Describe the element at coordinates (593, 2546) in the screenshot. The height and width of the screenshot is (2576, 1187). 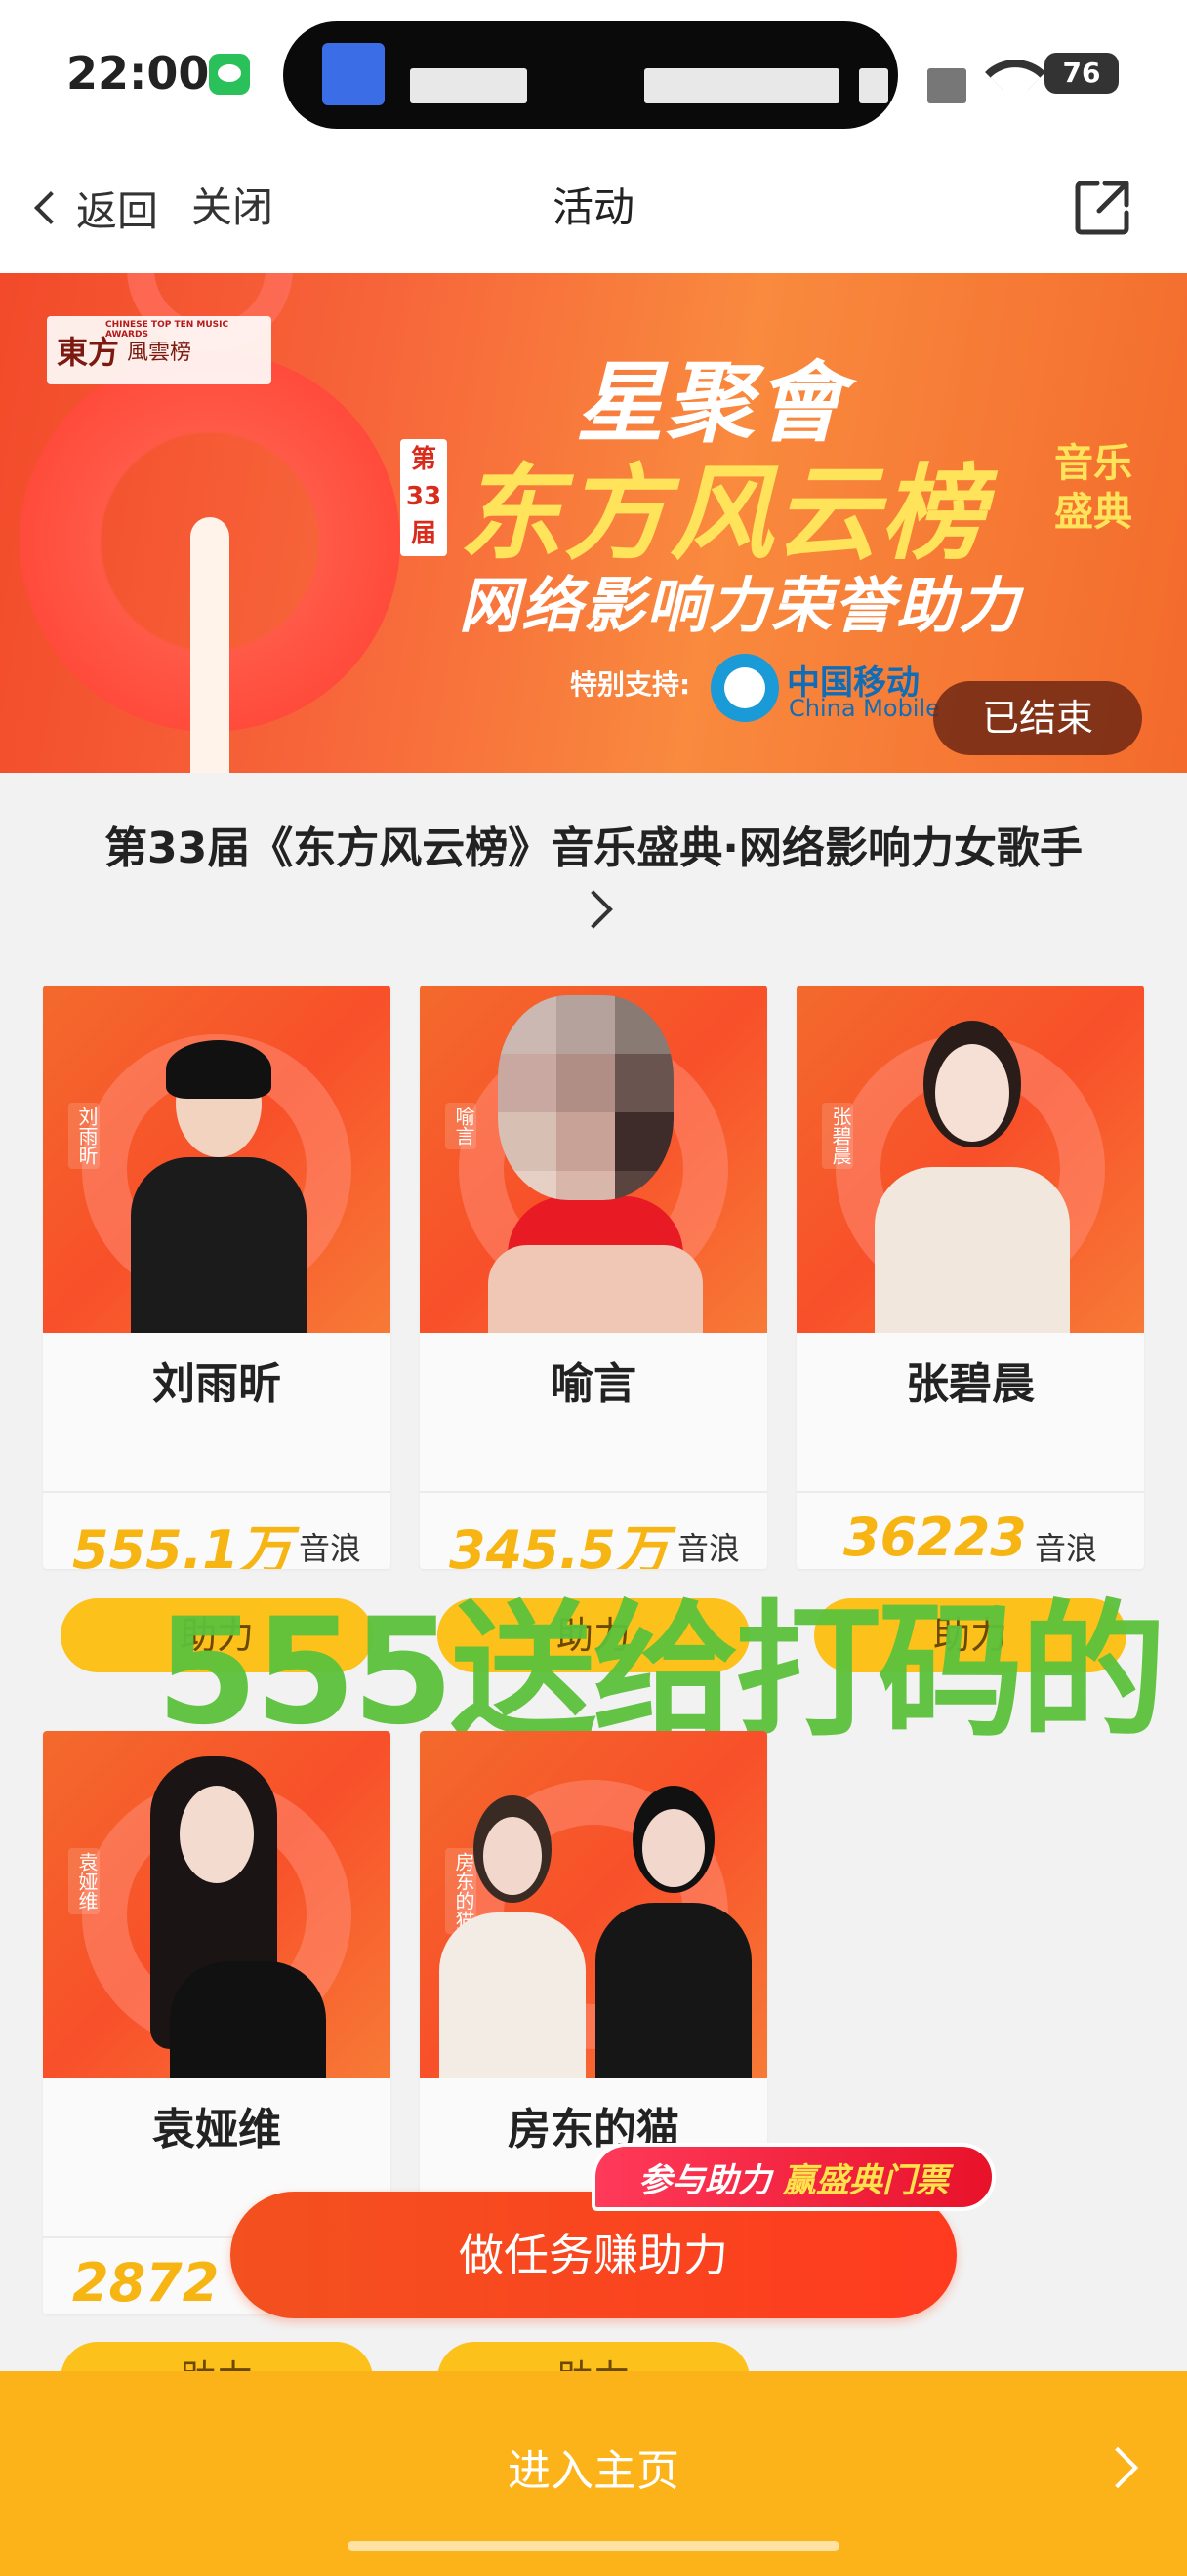
I see `home-indicator` at that location.